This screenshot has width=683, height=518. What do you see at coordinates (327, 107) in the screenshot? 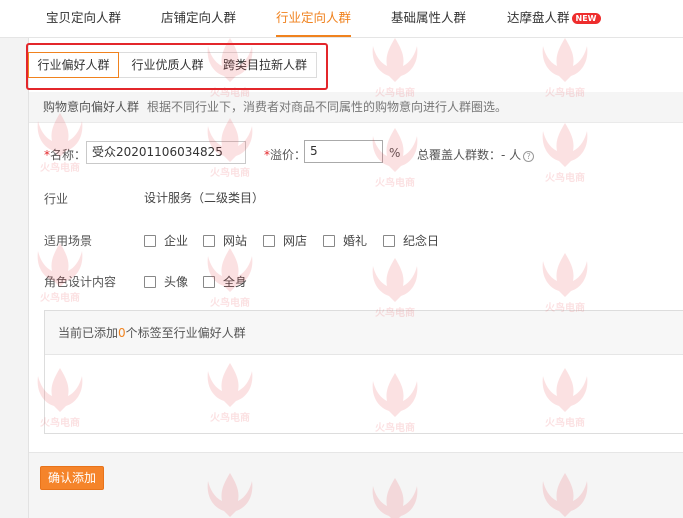
I see `info-description: 根据不同行业下，消费者对商品不同属性的购物意向进行人群圈选。` at bounding box center [327, 107].